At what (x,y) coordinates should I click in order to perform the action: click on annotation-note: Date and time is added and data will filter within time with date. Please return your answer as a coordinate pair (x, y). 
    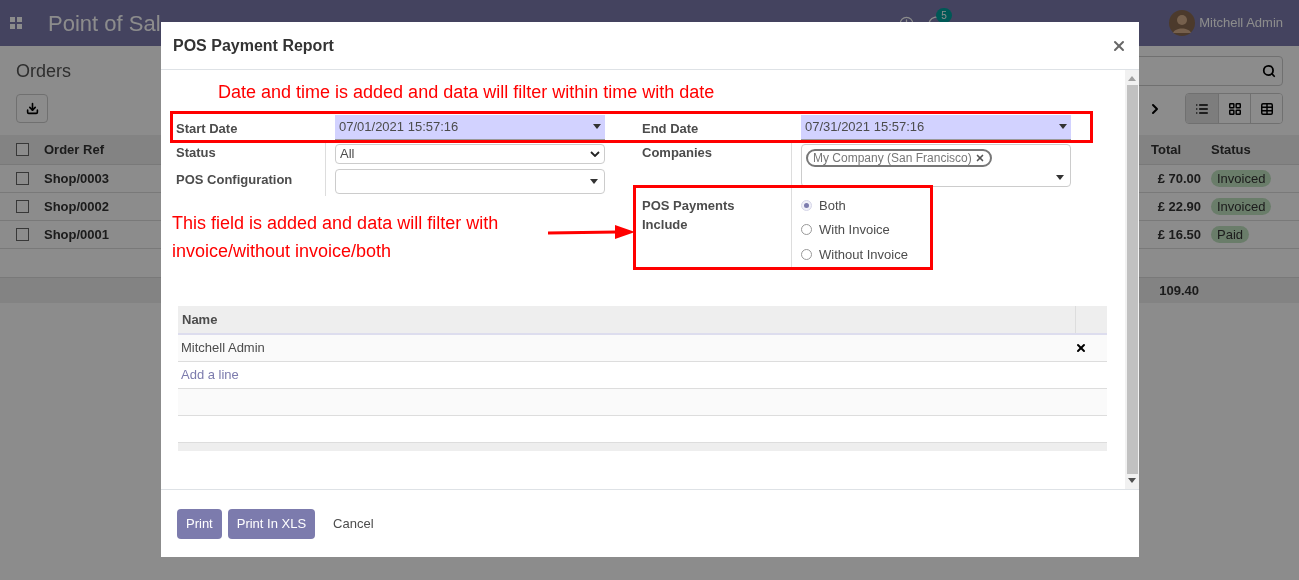
    Looking at the image, I should click on (467, 92).